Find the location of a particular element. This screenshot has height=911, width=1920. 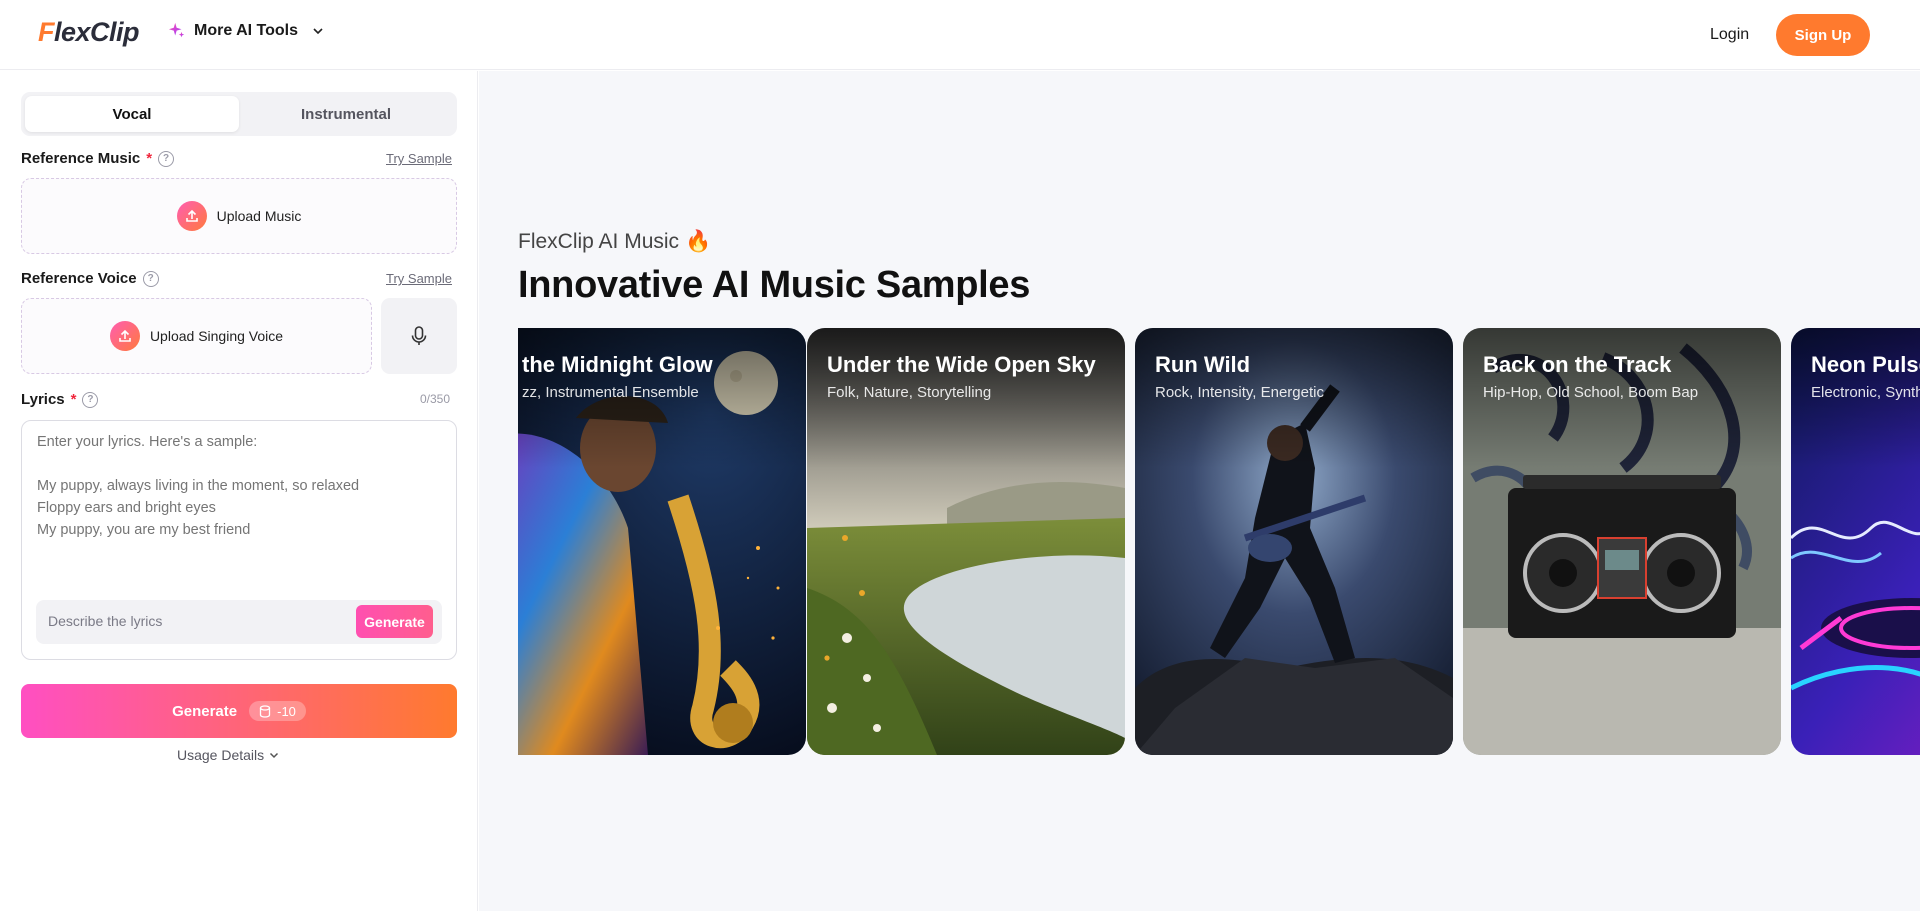

card-subtitle: Hip-Hop, Old School, Boom Bap is located at coordinates (1591, 392).